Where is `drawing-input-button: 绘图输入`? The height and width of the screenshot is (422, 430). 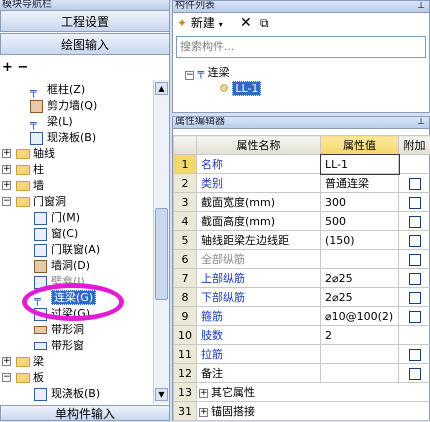 drawing-input-button: 绘图输入 is located at coordinates (85, 44).